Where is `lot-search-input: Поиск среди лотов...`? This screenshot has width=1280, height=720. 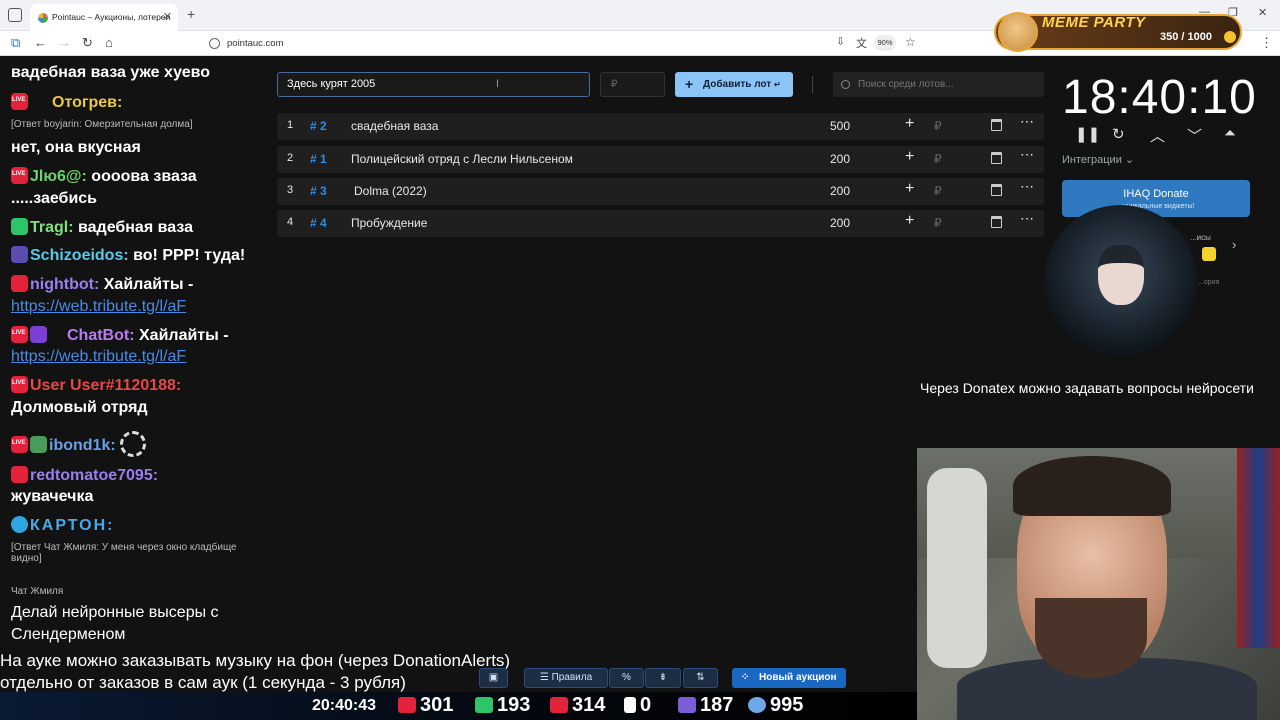 lot-search-input: Поиск среди лотов... is located at coordinates (938, 84).